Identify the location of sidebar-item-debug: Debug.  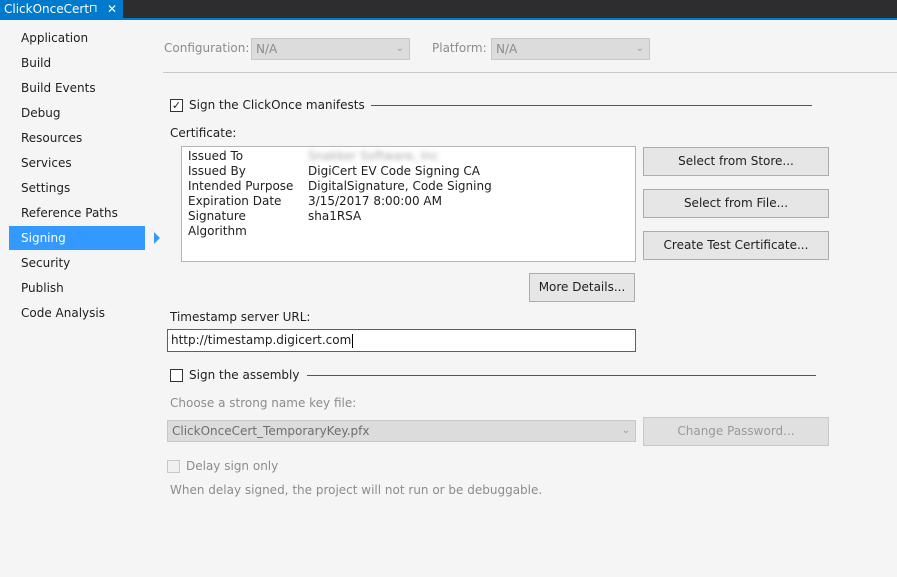
(77, 113).